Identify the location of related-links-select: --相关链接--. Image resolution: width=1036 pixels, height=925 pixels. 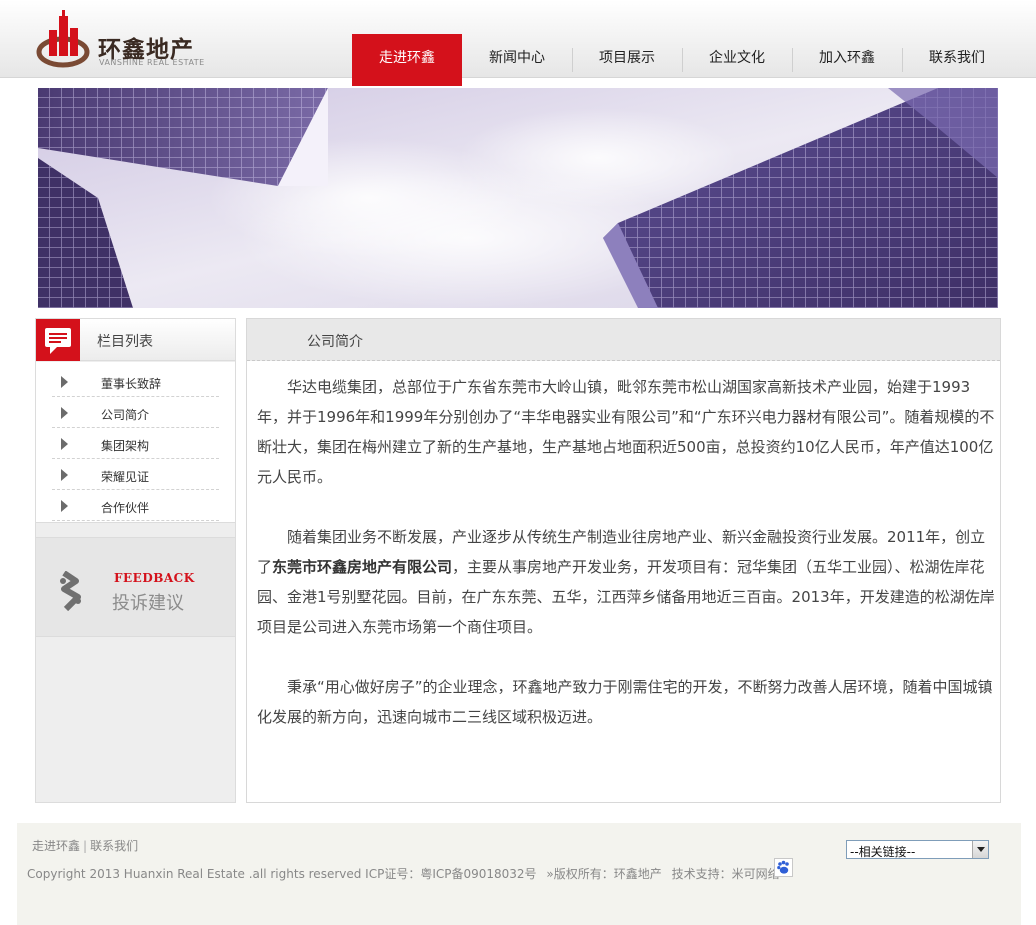
(917, 849).